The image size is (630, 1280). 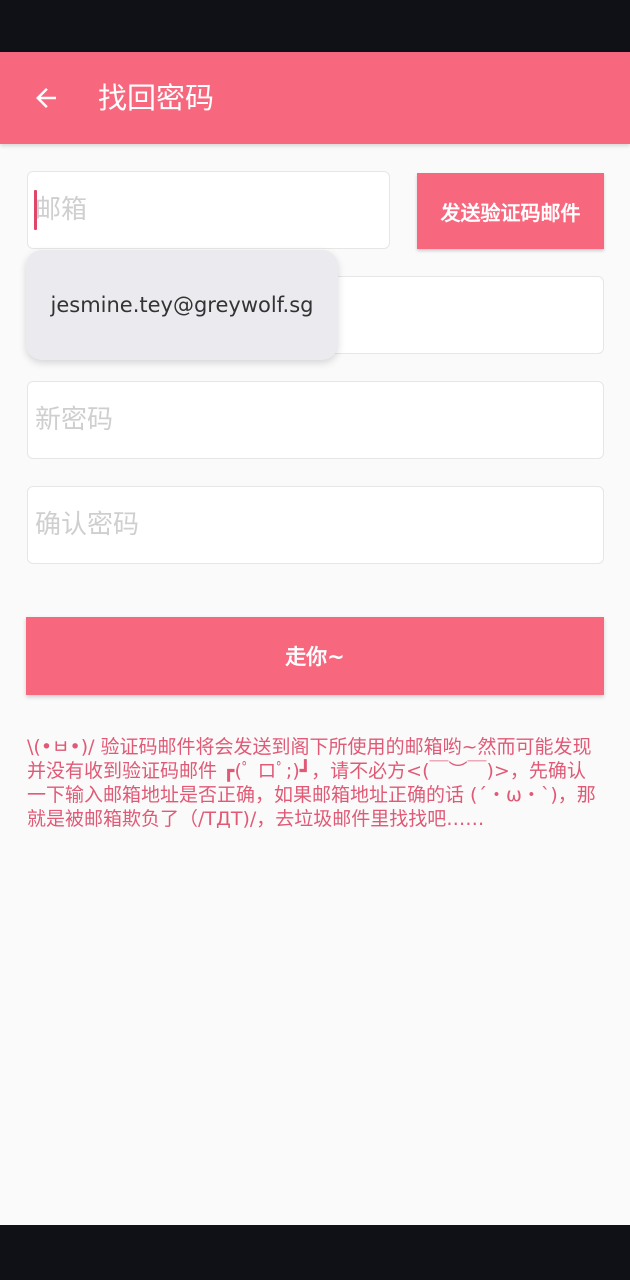 I want to click on email-field-container, so click(x=208, y=210).